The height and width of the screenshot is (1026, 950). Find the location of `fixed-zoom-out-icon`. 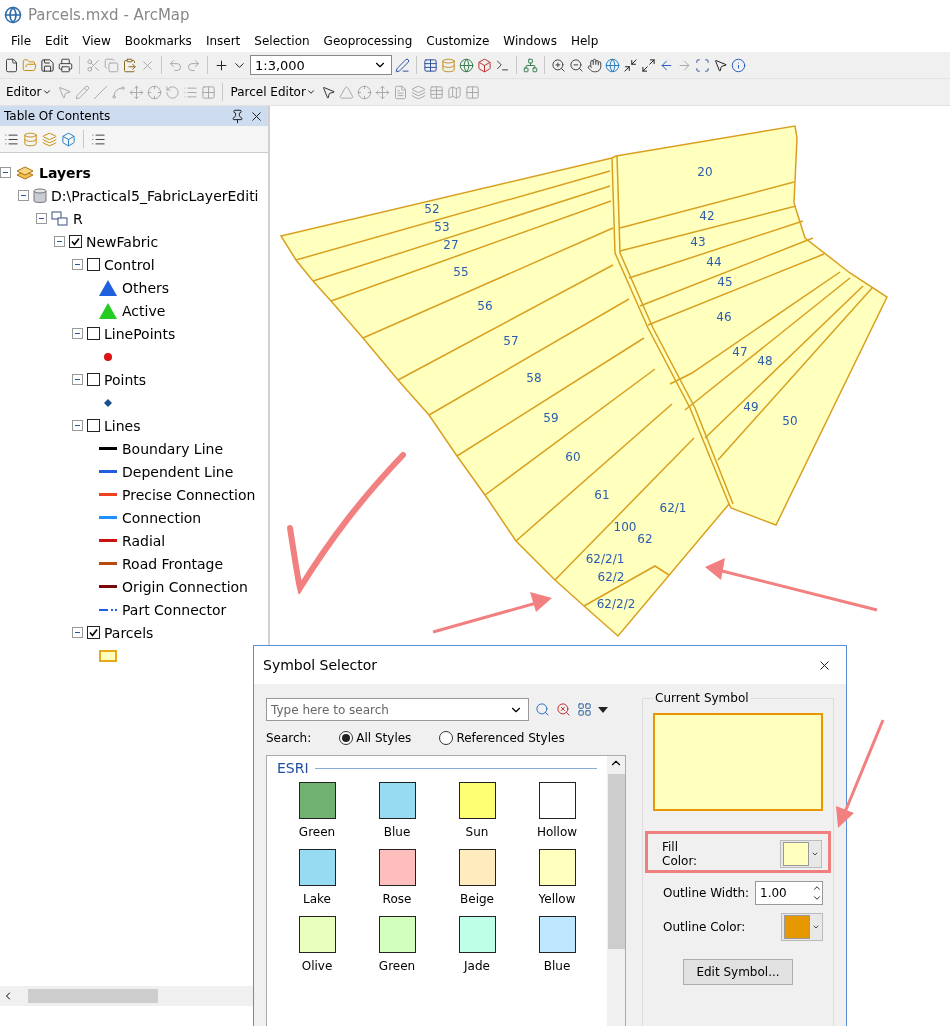

fixed-zoom-out-icon is located at coordinates (648, 65).